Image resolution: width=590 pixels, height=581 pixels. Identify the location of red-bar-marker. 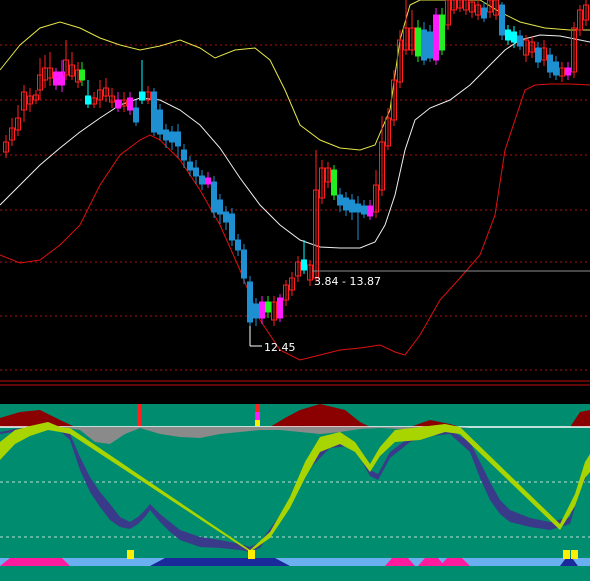
(139, 416).